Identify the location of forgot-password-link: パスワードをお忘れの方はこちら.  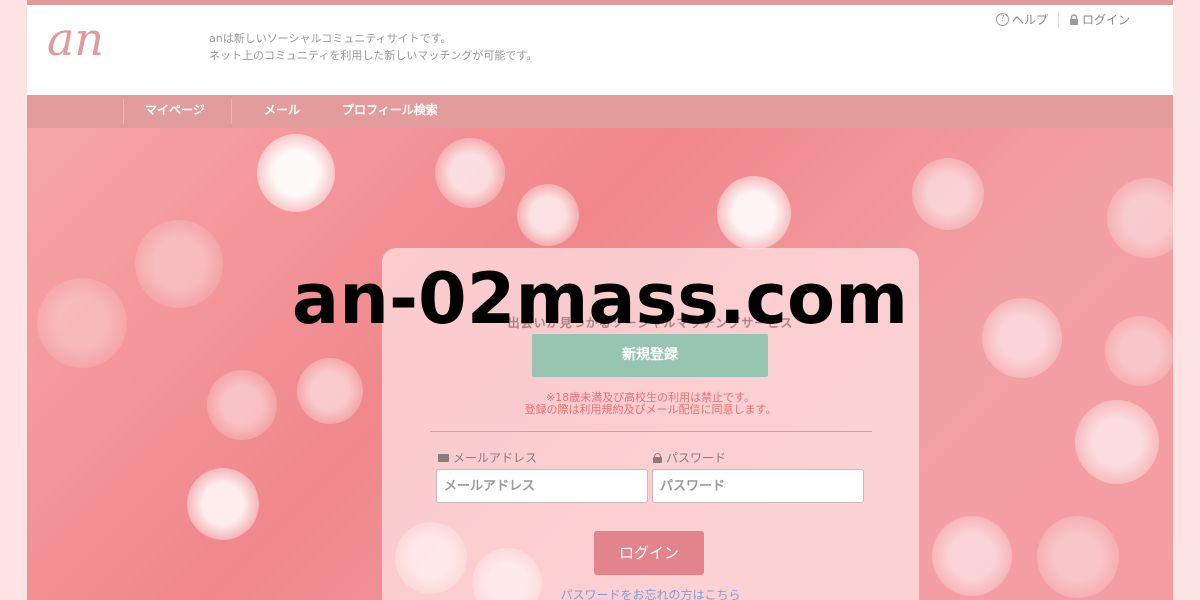
(650, 593).